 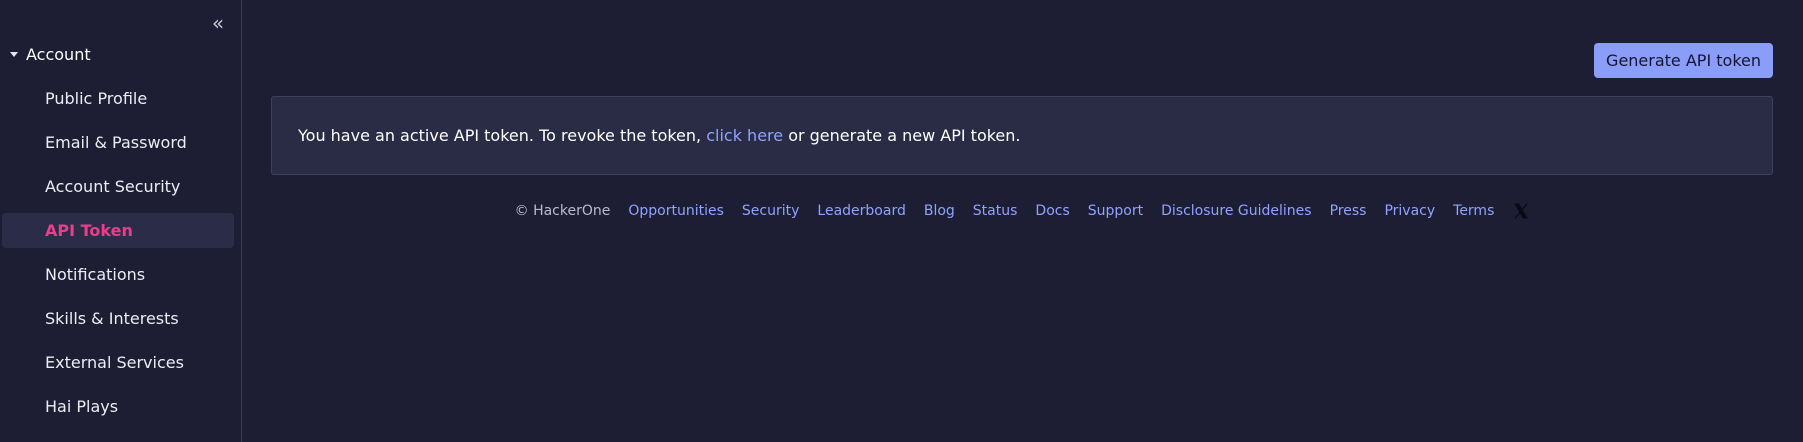 What do you see at coordinates (861, 211) in the screenshot?
I see `footer-link-leaderboard: Leaderboard` at bounding box center [861, 211].